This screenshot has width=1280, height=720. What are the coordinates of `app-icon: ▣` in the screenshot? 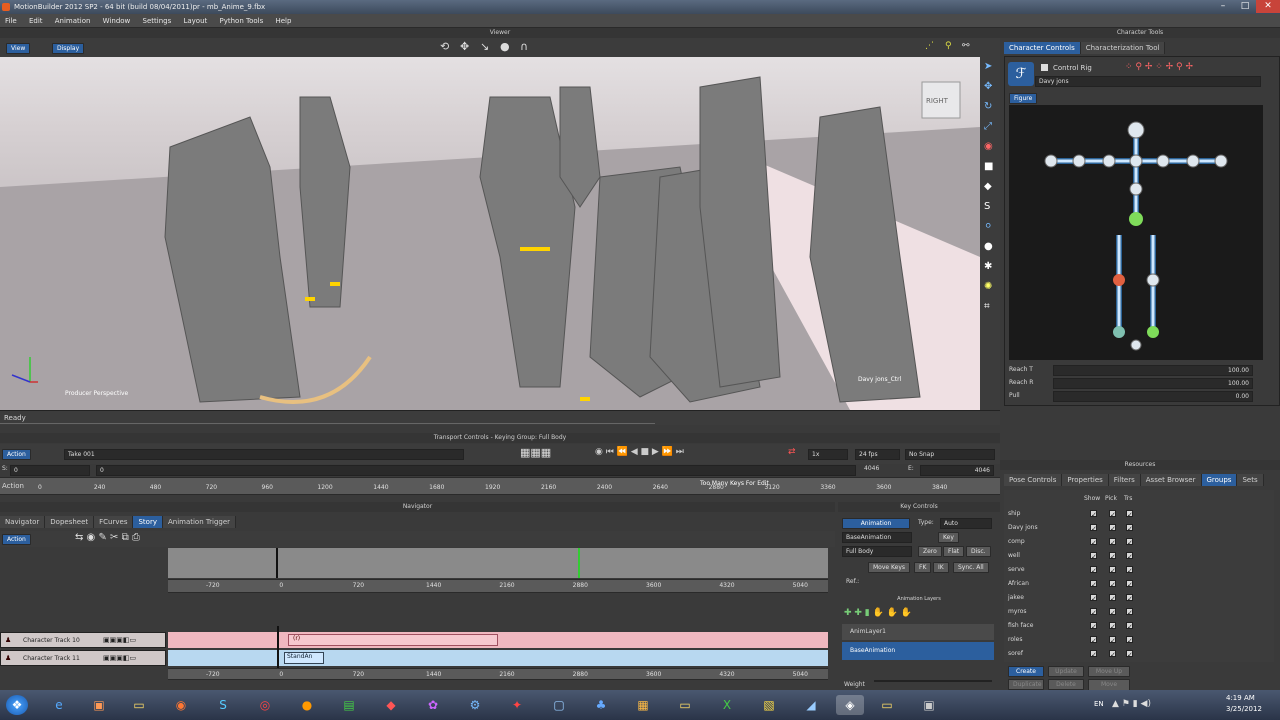 It's located at (929, 705).